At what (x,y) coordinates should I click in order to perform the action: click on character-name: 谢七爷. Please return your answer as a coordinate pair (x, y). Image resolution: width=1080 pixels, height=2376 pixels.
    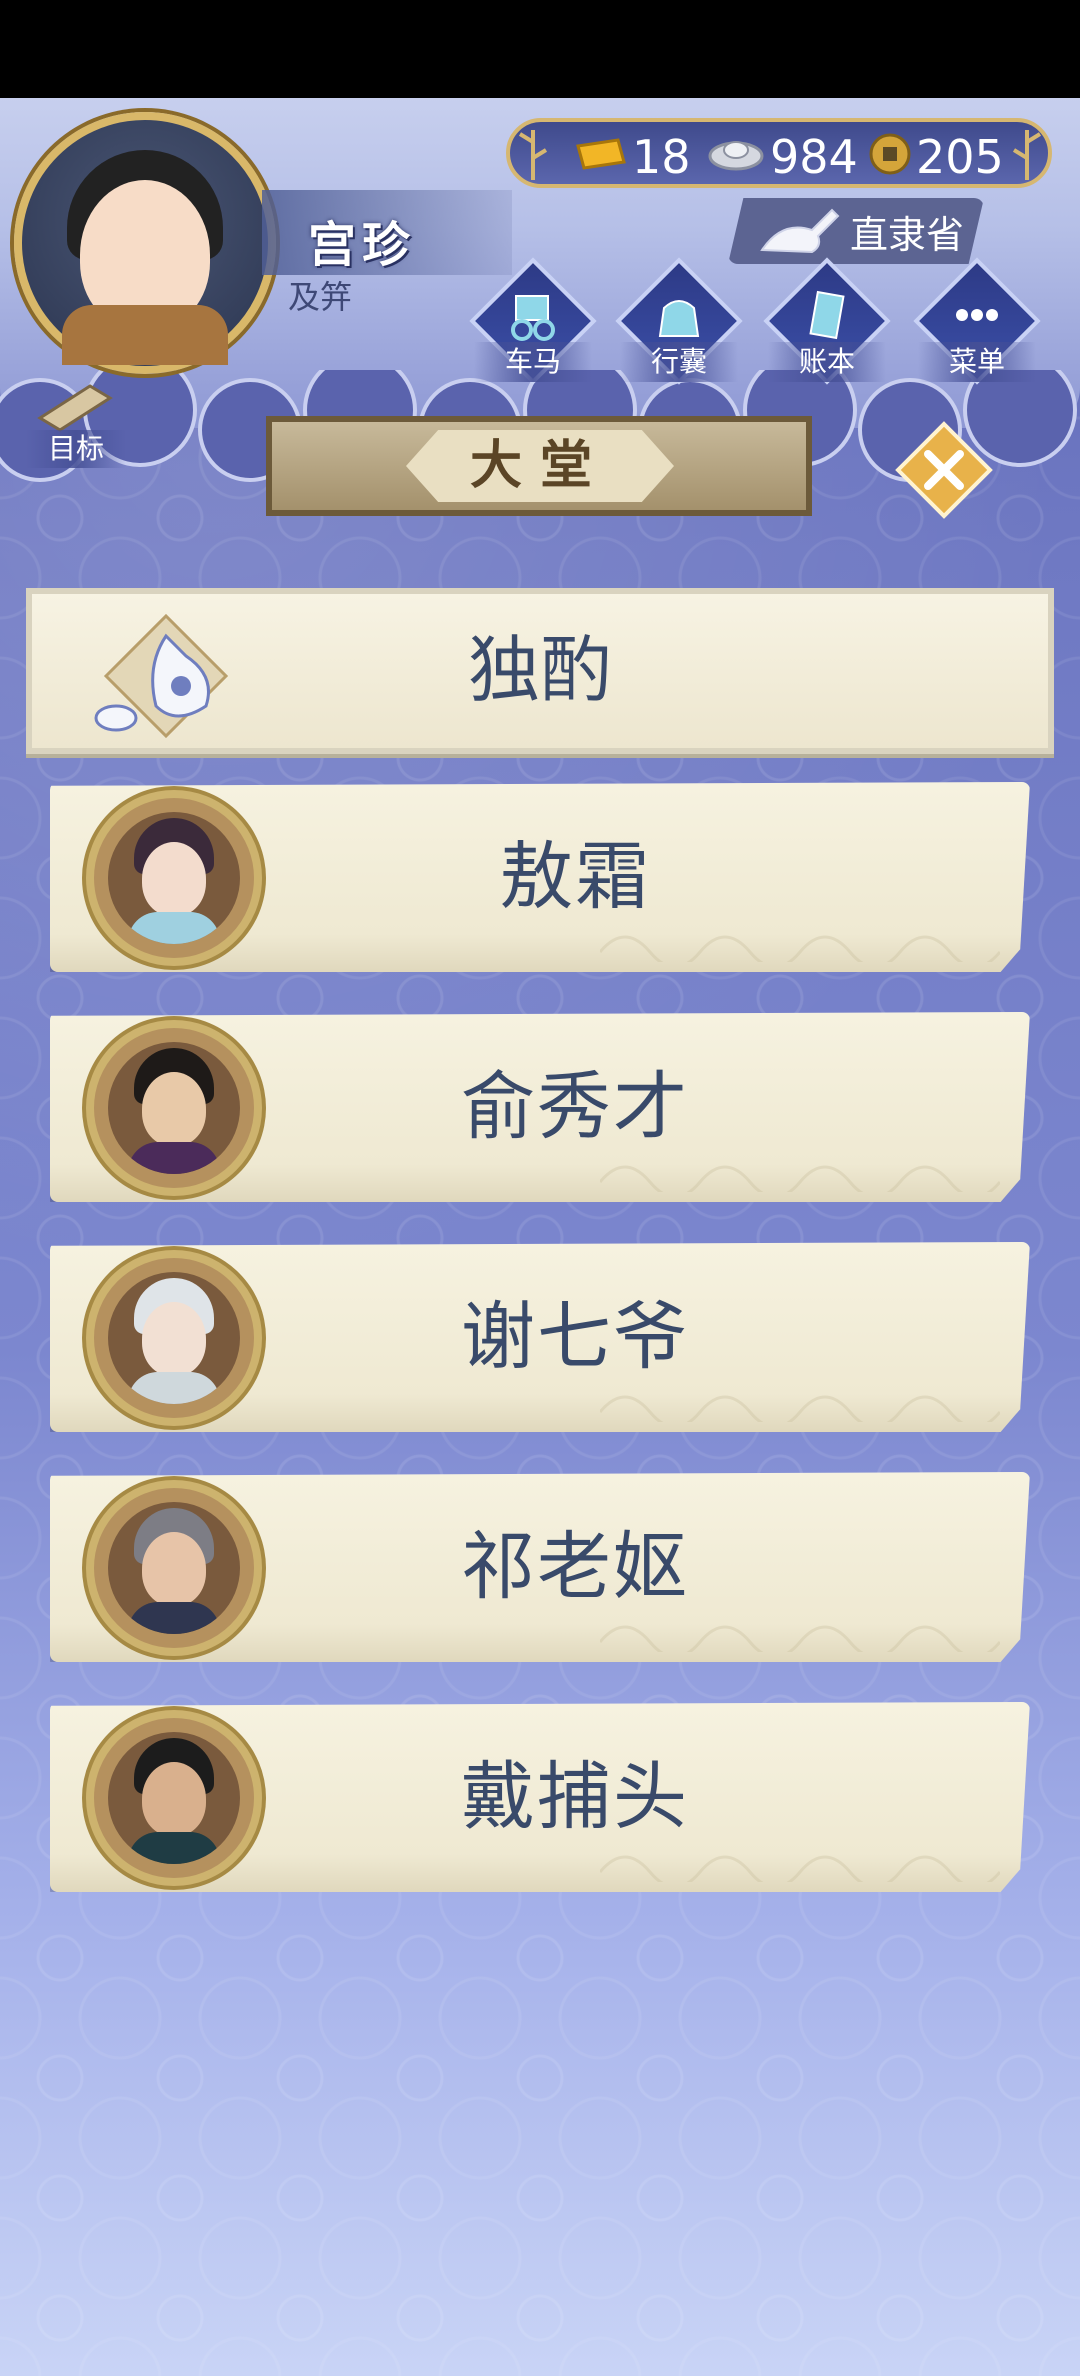
    Looking at the image, I should click on (575, 1337).